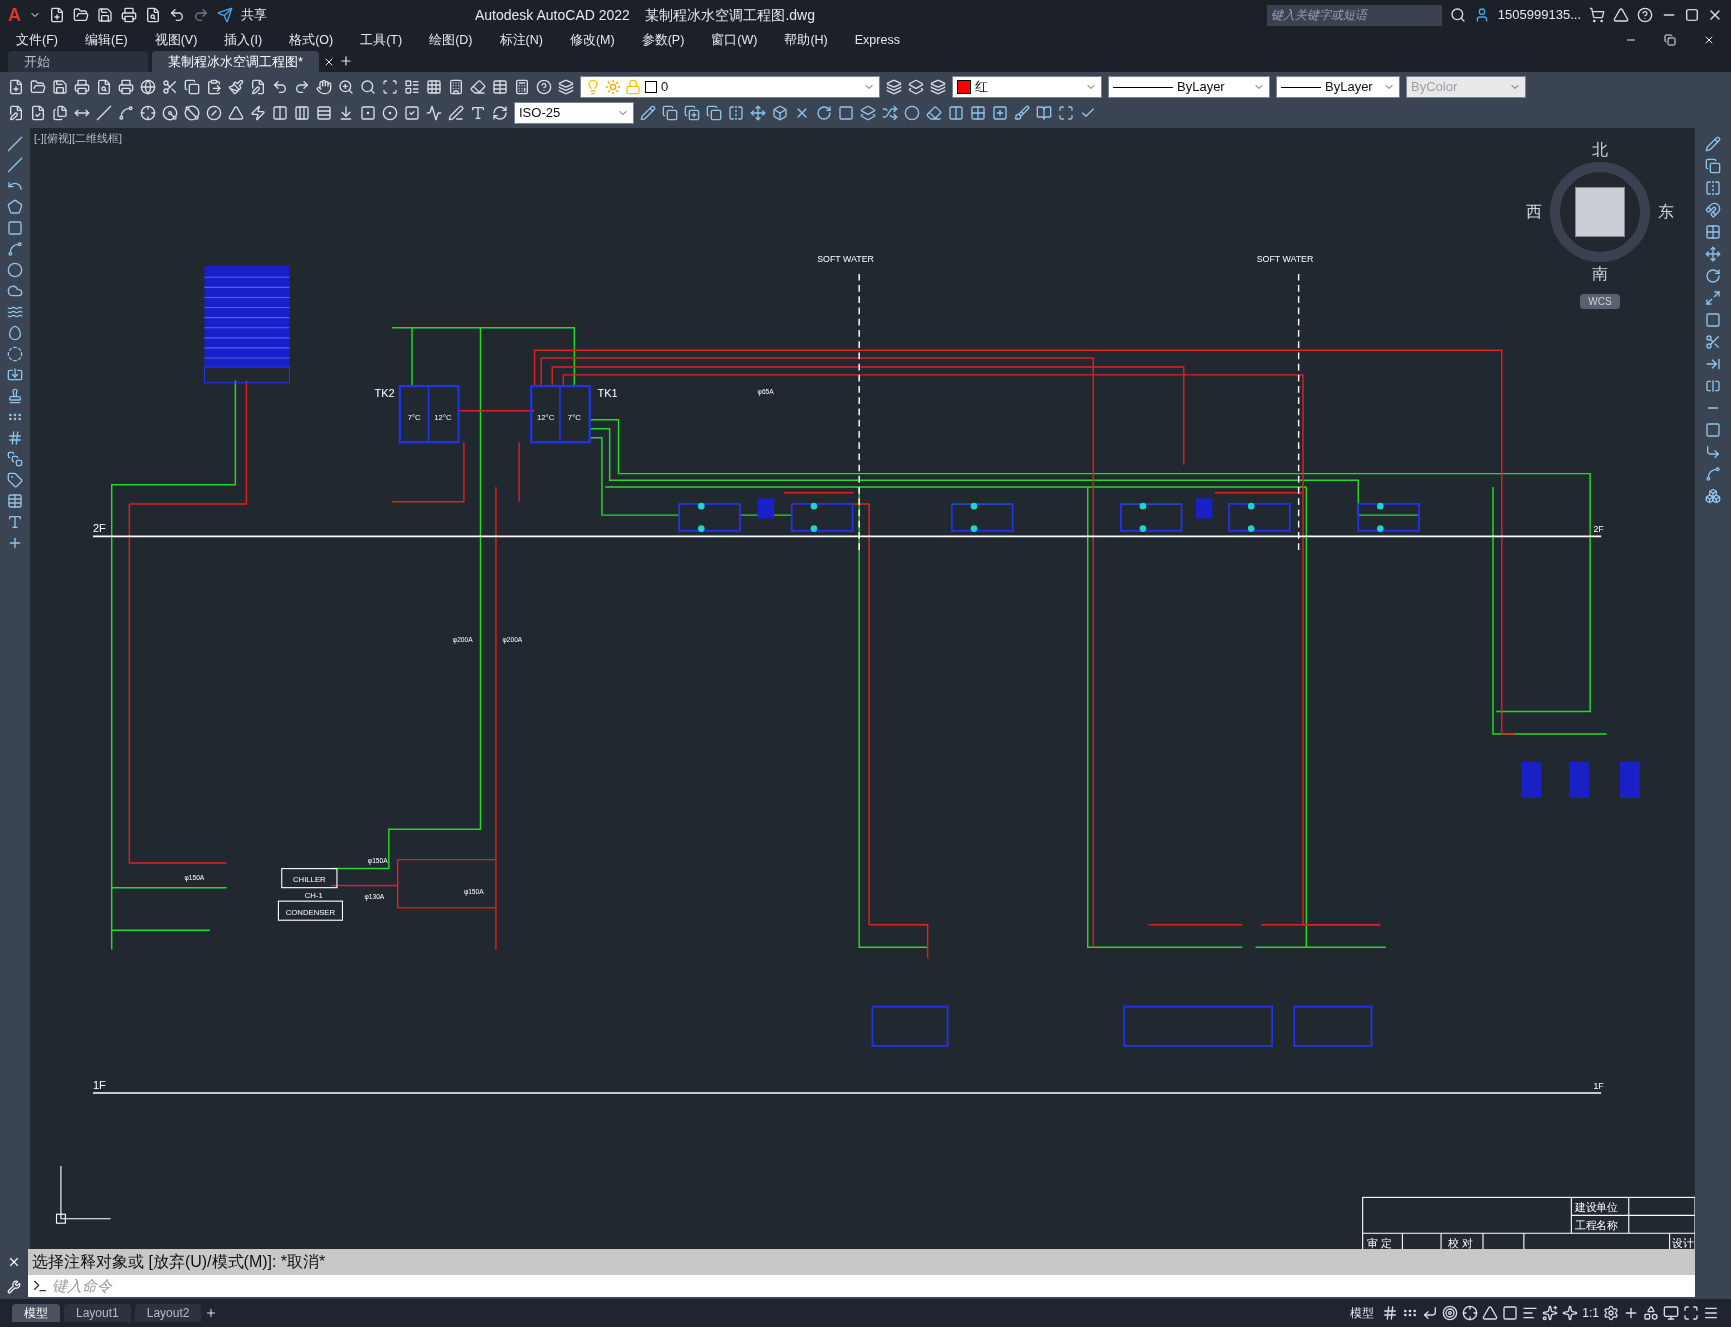 The height and width of the screenshot is (1327, 1731). I want to click on list-icon, so click(412, 87).